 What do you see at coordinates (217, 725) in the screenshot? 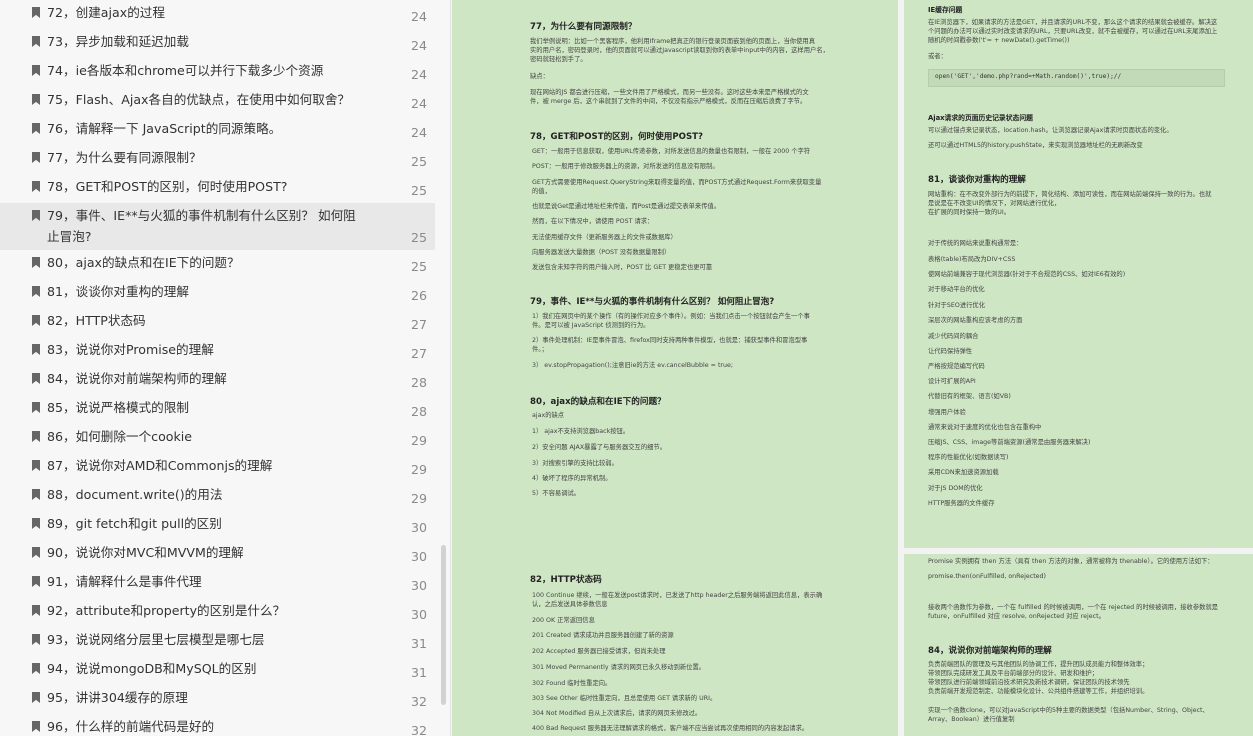
I see `toc-item: 96，什么样的前端代码是好的 32` at bounding box center [217, 725].